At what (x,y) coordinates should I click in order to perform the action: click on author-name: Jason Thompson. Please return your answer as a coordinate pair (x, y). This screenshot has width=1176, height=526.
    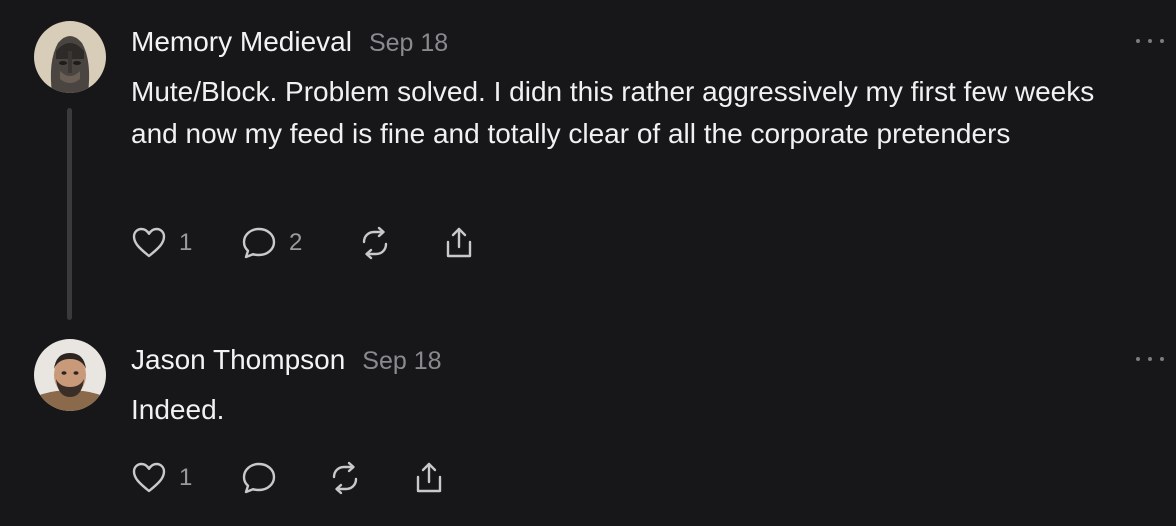
    Looking at the image, I should click on (238, 360).